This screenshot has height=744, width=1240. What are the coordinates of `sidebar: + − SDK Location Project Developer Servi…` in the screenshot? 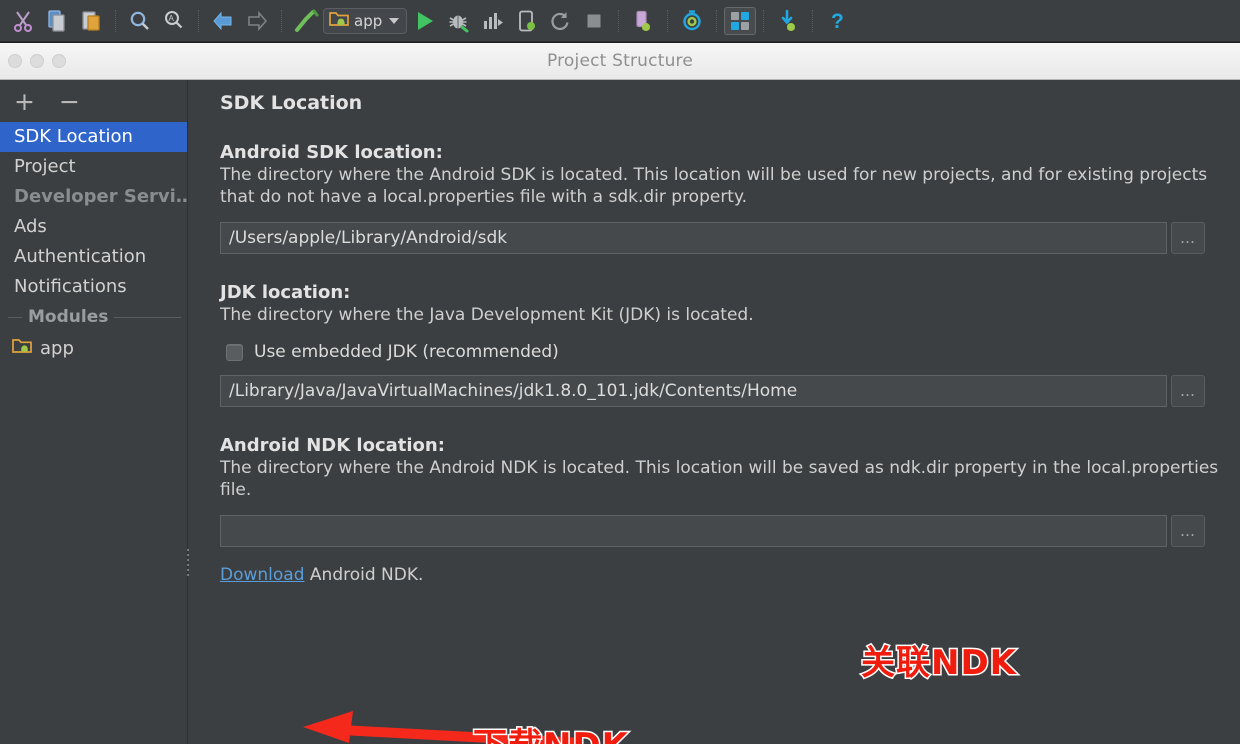 It's located at (94, 412).